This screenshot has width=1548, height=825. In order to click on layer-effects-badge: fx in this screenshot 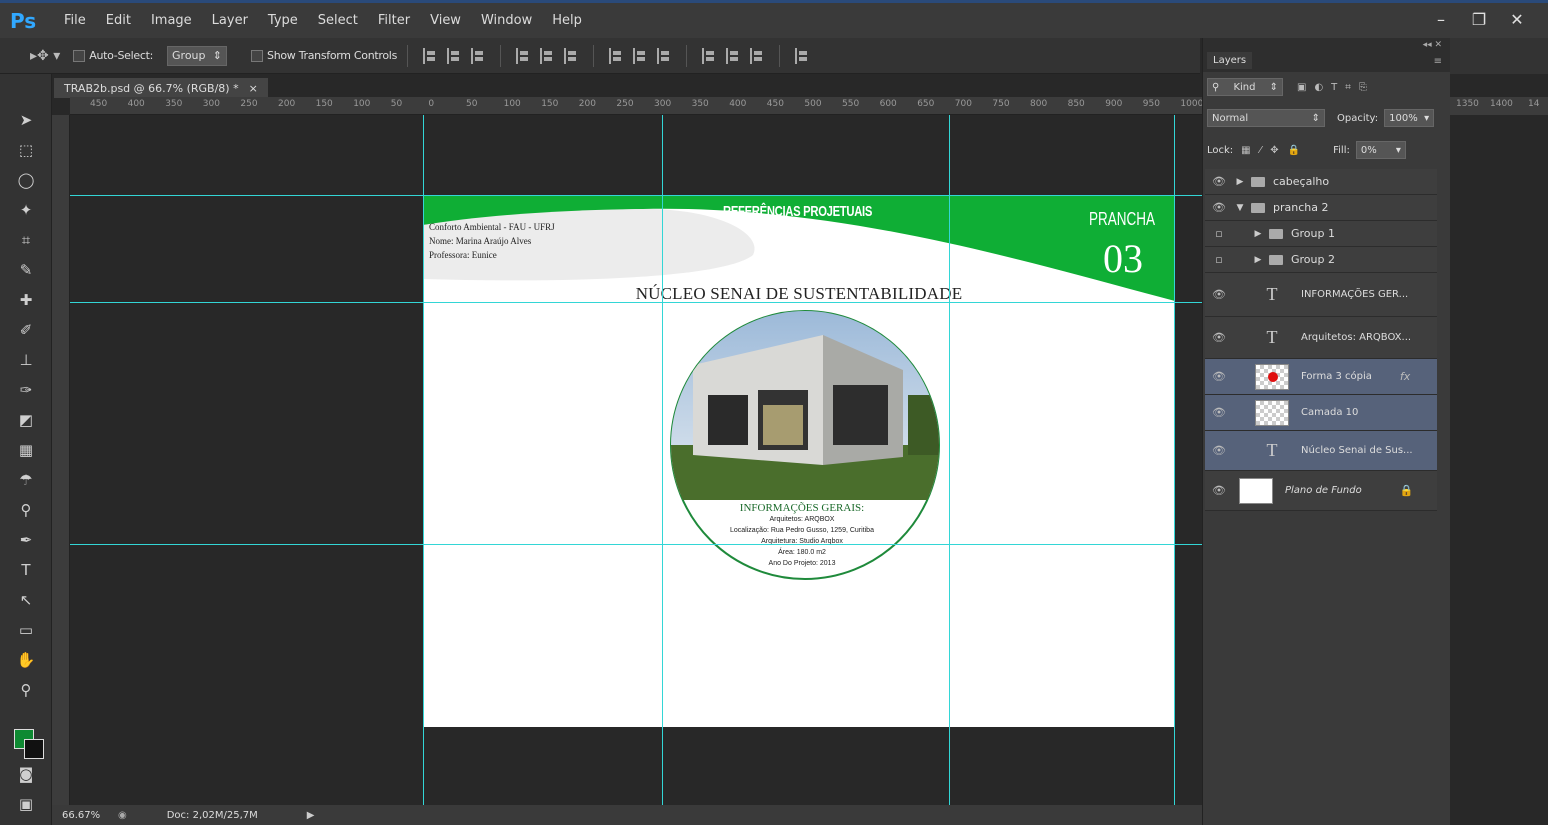, I will do `click(1405, 376)`.